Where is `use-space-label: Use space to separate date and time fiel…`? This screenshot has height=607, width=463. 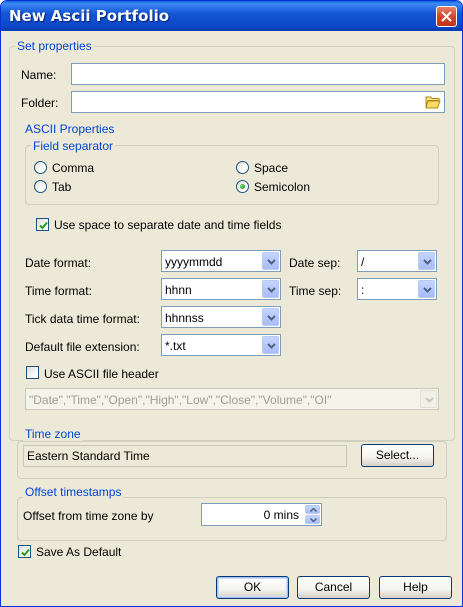 use-space-label: Use space to separate date and time fiel… is located at coordinates (167, 225).